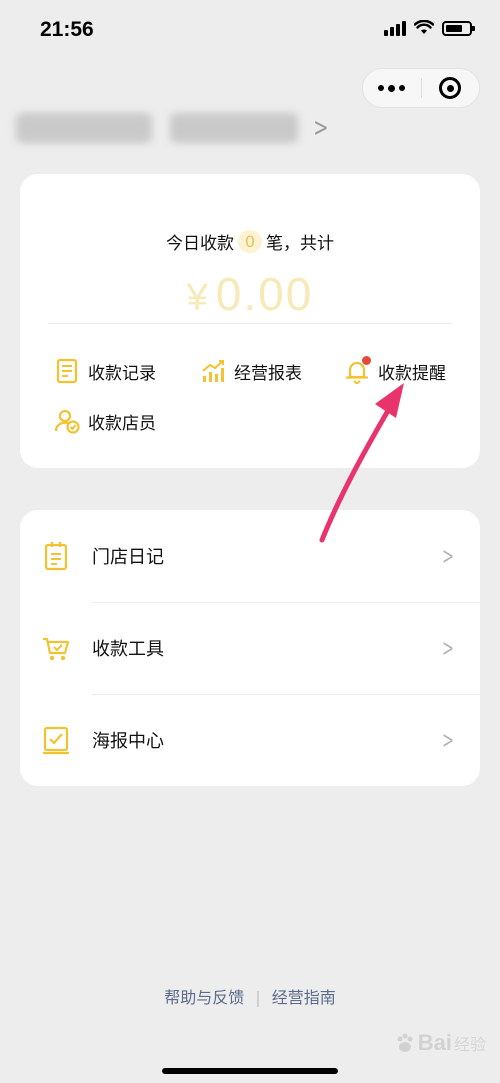 This screenshot has height=1083, width=500. Describe the element at coordinates (451, 88) in the screenshot. I see `close-miniprogram-icon` at that location.